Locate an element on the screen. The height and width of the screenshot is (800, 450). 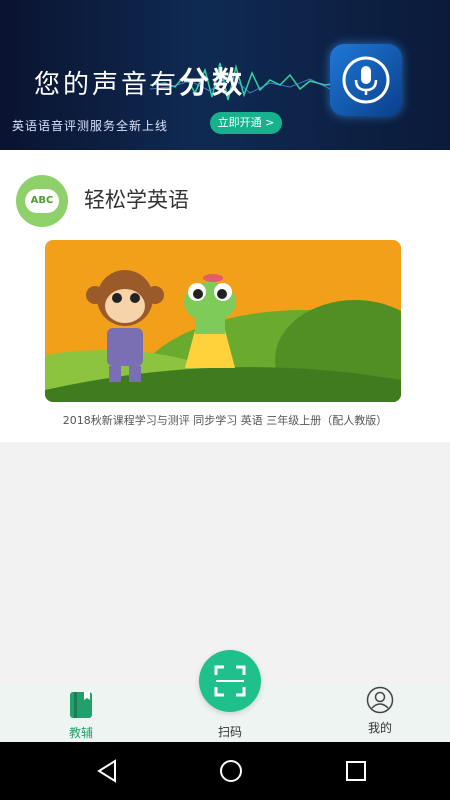
home-icon is located at coordinates (231, 771).